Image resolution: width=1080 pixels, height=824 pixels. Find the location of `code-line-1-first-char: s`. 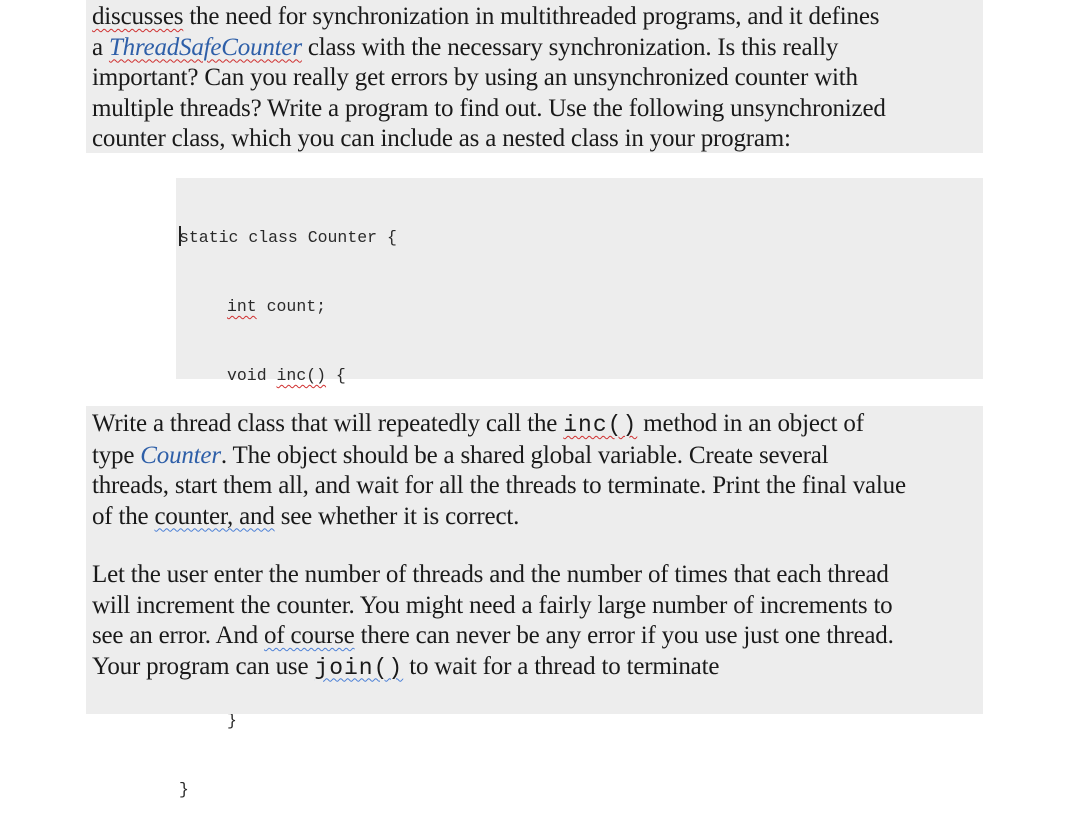

code-line-1-first-char: s is located at coordinates (184, 237).